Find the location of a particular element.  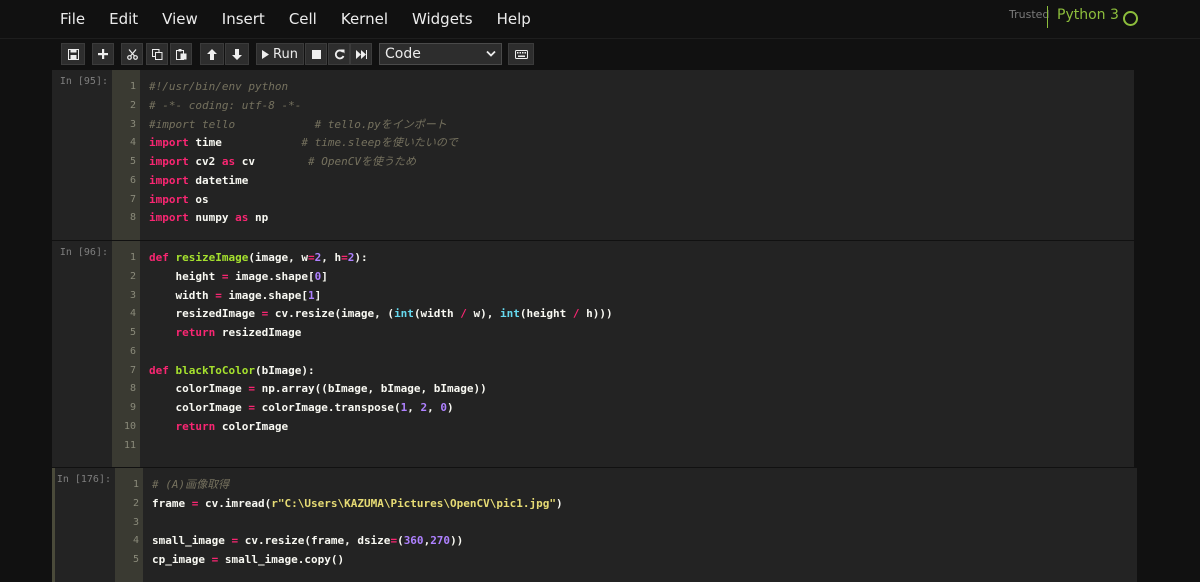

menu-kernel: Kernel is located at coordinates (364, 19).